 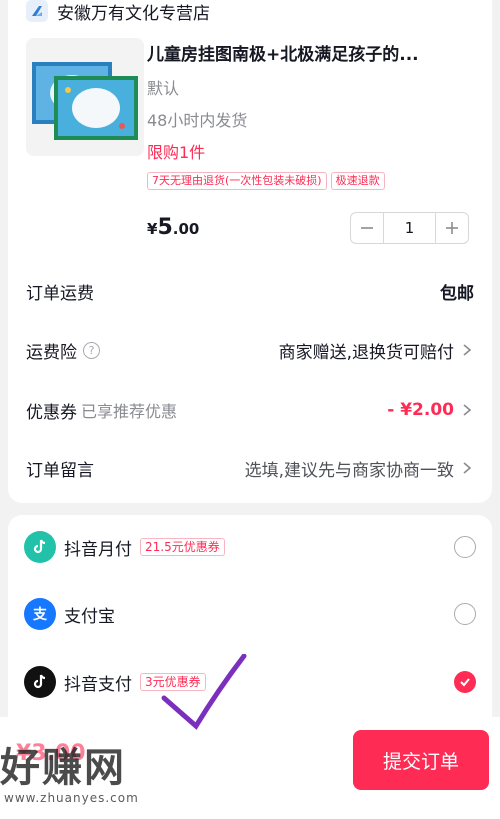 I want to click on check-icon, so click(x=465, y=682).